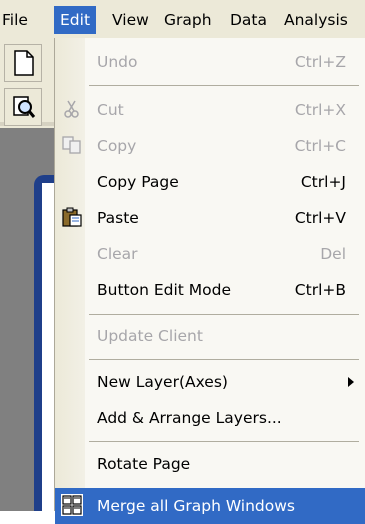  Describe the element at coordinates (72, 505) in the screenshot. I see `merge-windows-icon` at that location.